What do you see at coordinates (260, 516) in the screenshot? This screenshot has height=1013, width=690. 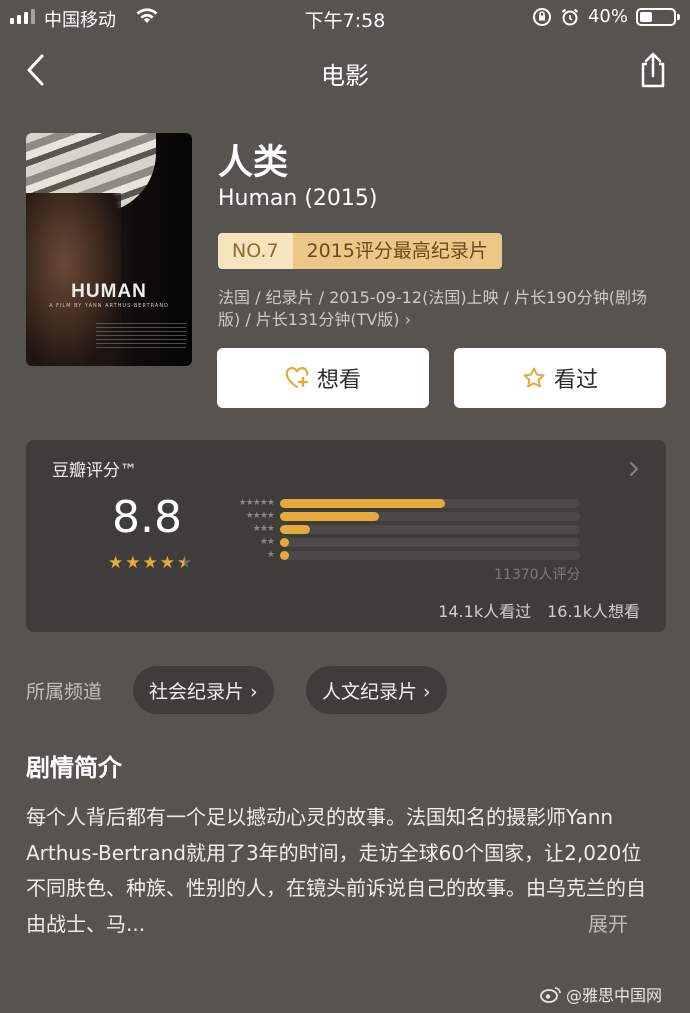 I see `distribution-stars-label: ★★★★` at bounding box center [260, 516].